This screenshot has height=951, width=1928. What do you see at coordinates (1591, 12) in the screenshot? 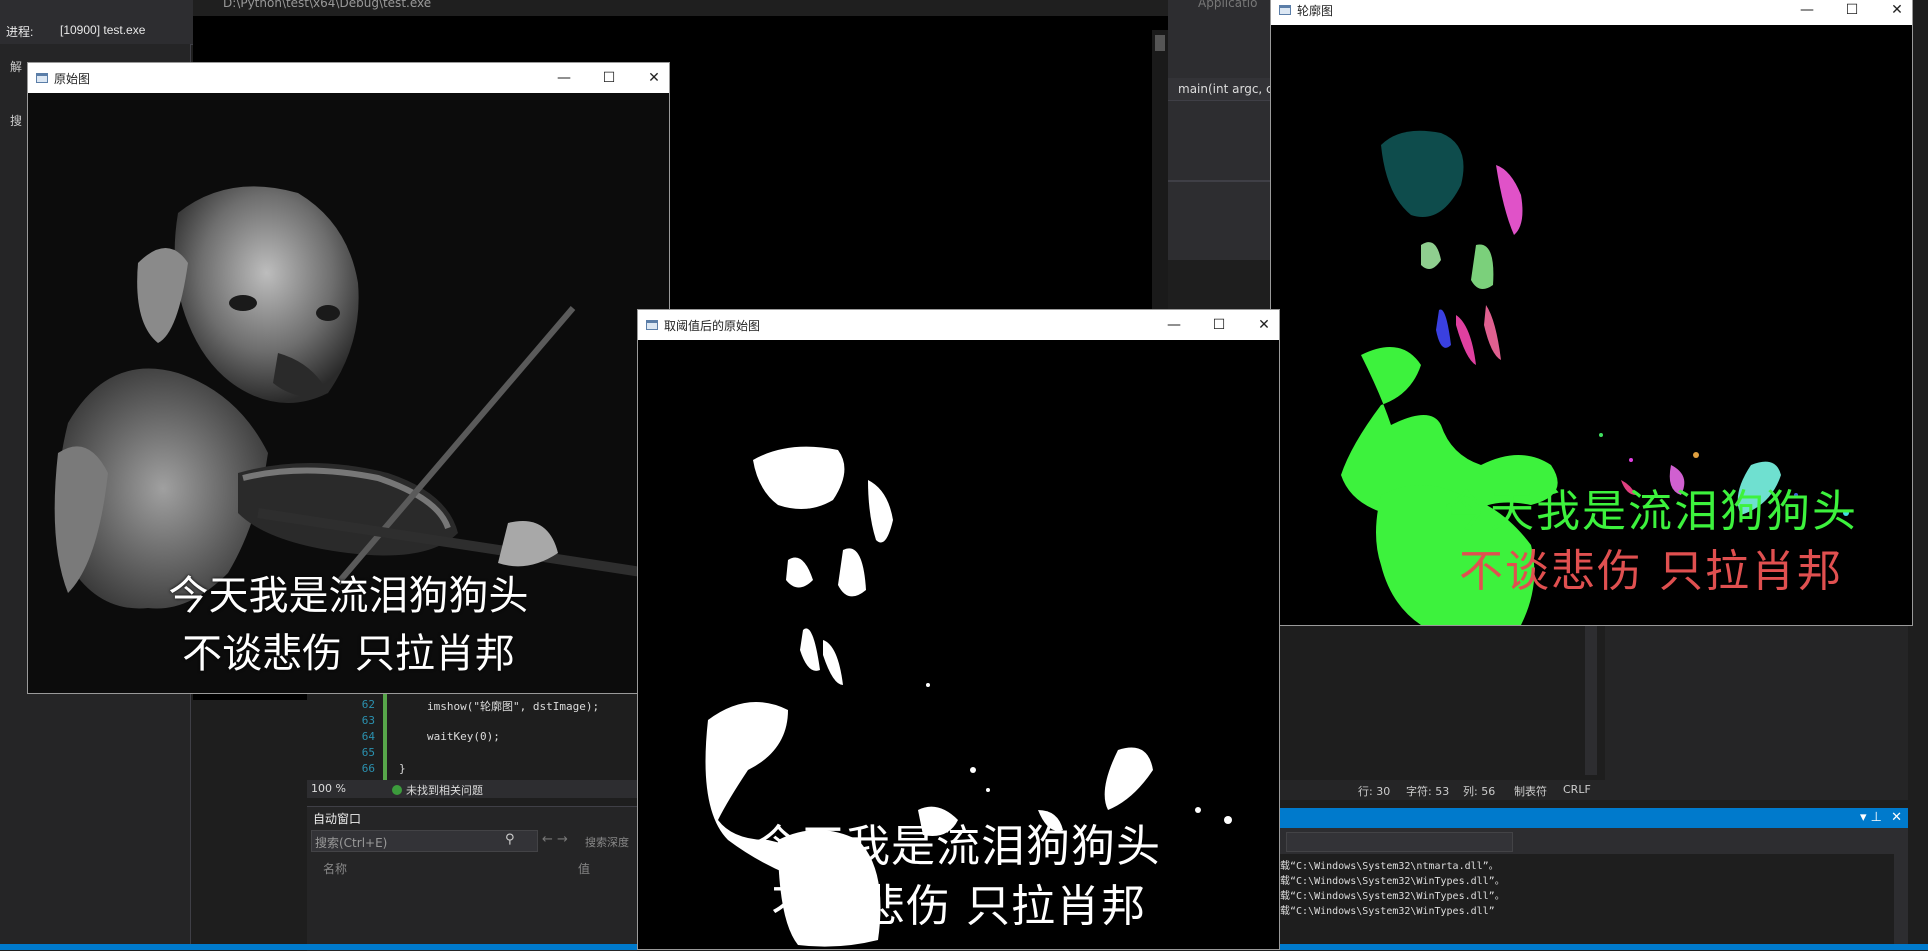
I see `contour-titlebar: 轮廓图 — ☐ ✕` at bounding box center [1591, 12].